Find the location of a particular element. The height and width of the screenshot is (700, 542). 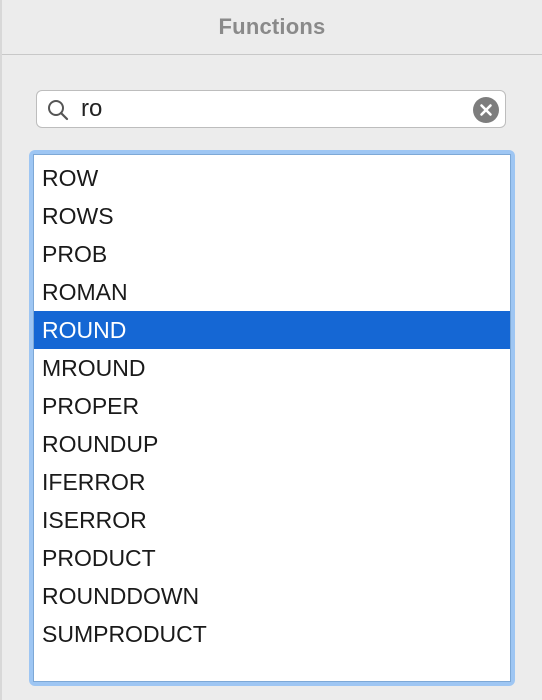

function-list-item: ROUND is located at coordinates (272, 330).